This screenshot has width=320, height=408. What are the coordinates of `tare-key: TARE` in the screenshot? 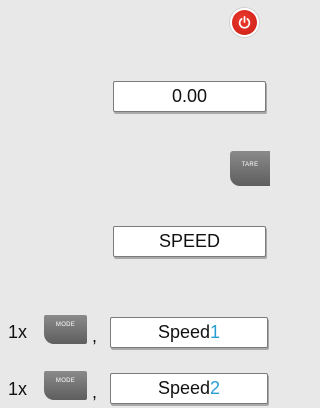 It's located at (250, 168).